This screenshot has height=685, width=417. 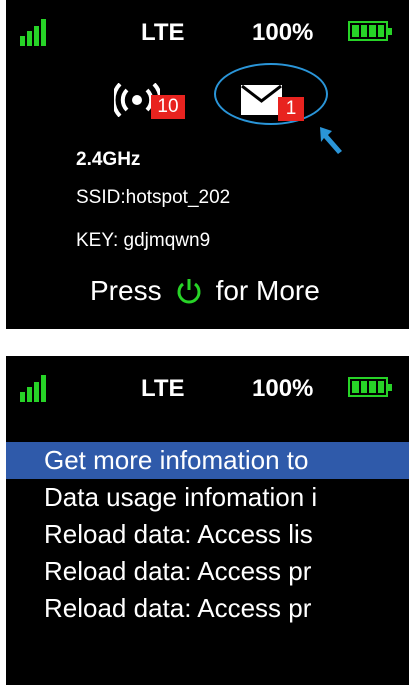 What do you see at coordinates (126, 290) in the screenshot?
I see `press-prefix: Press` at bounding box center [126, 290].